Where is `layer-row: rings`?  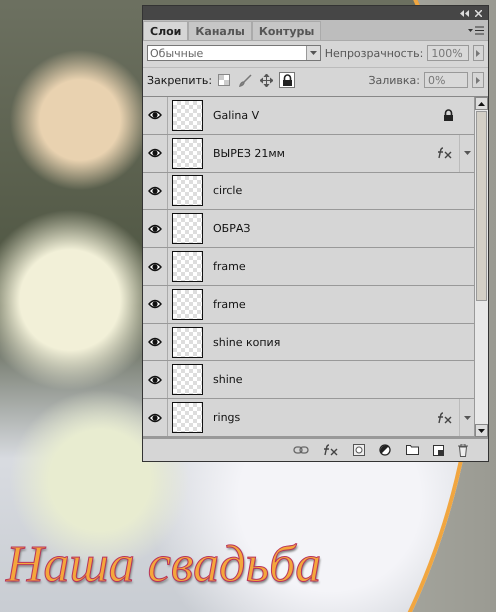
layer-row: rings is located at coordinates (308, 418).